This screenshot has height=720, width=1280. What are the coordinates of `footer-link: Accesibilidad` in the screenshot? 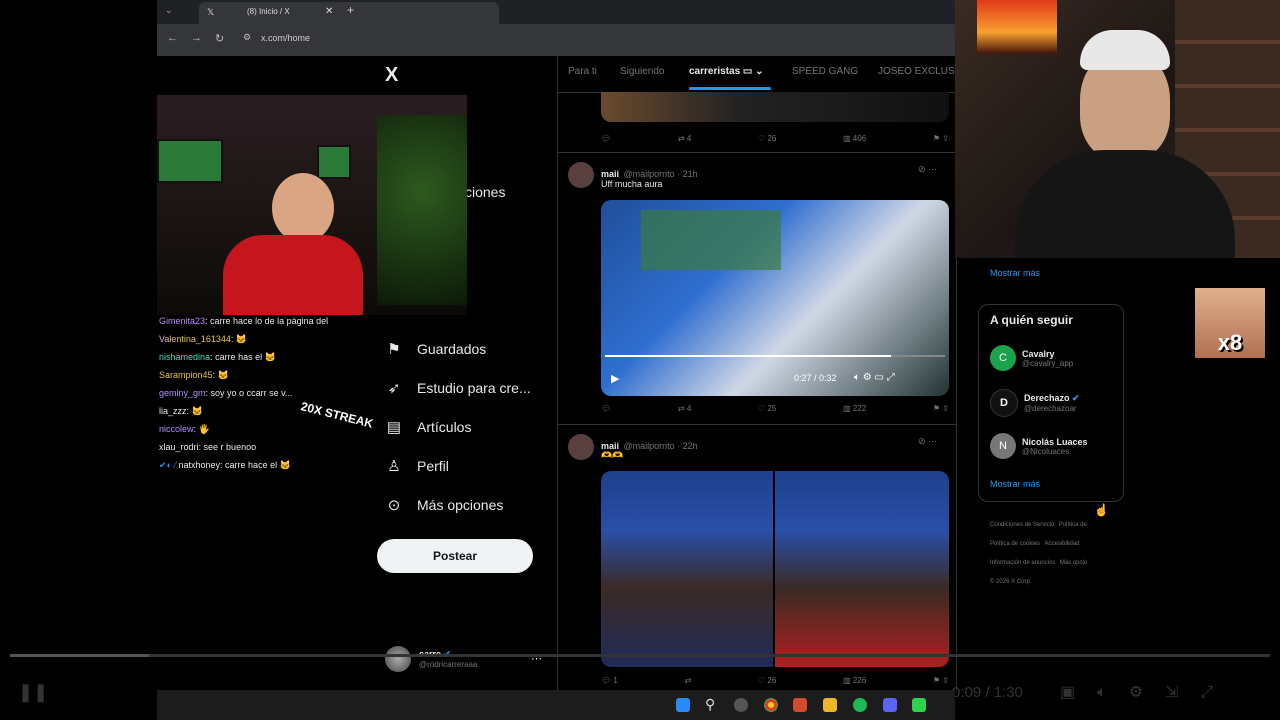 It's located at (1061, 544).